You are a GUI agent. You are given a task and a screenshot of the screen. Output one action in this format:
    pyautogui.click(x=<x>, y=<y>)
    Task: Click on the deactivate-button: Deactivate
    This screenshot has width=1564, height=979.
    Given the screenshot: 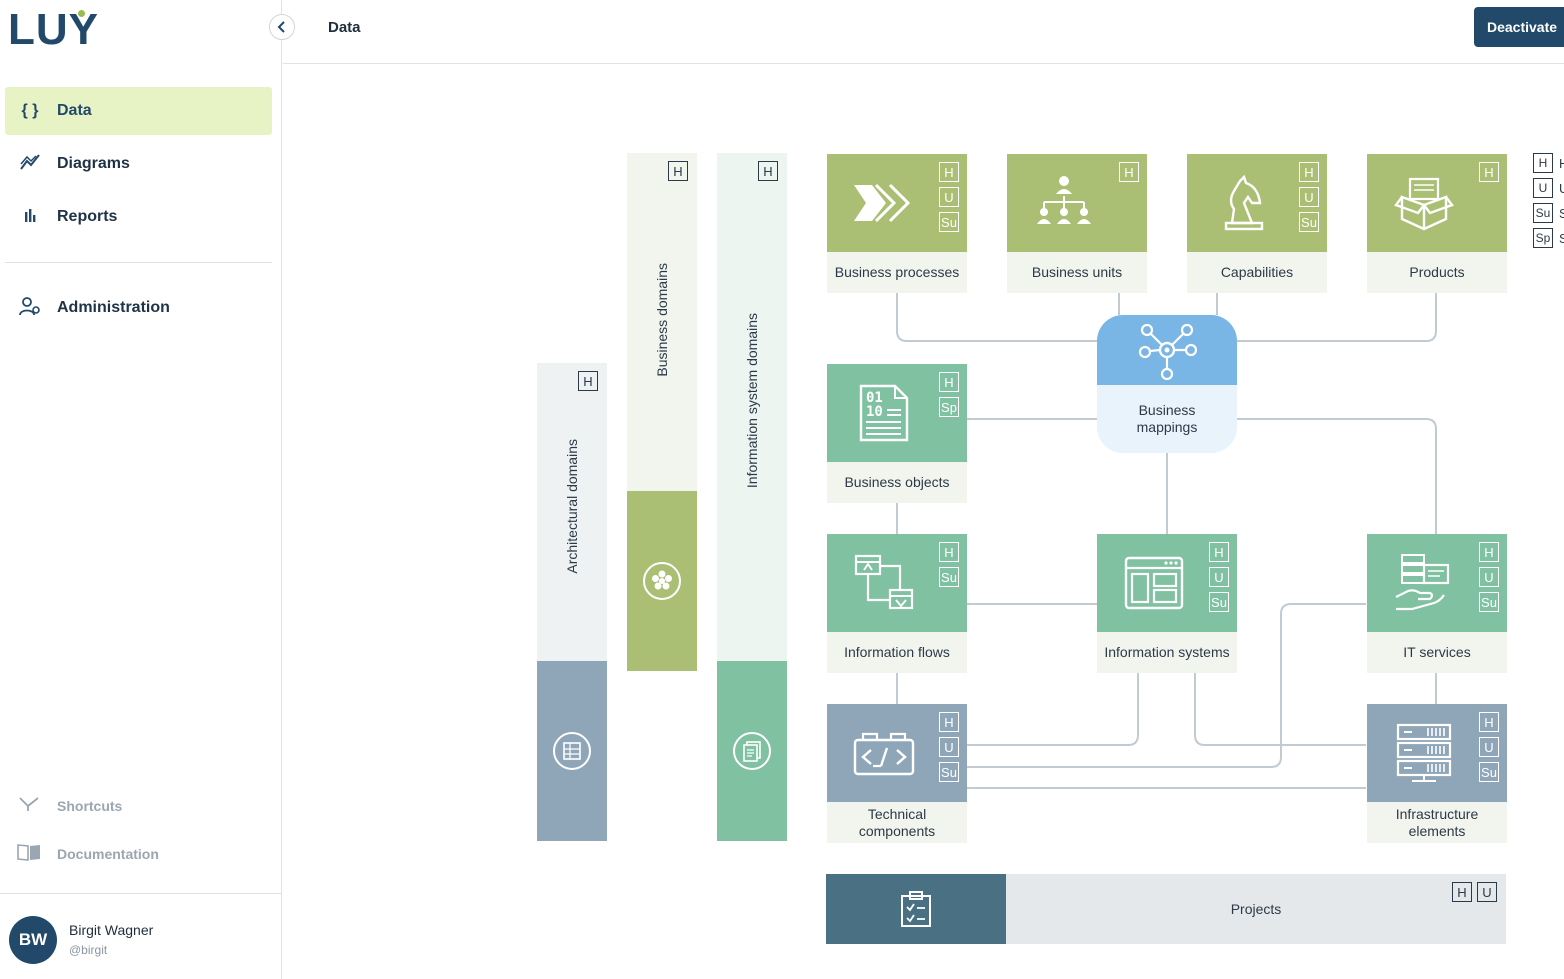 What is the action you would take?
    pyautogui.click(x=1519, y=27)
    